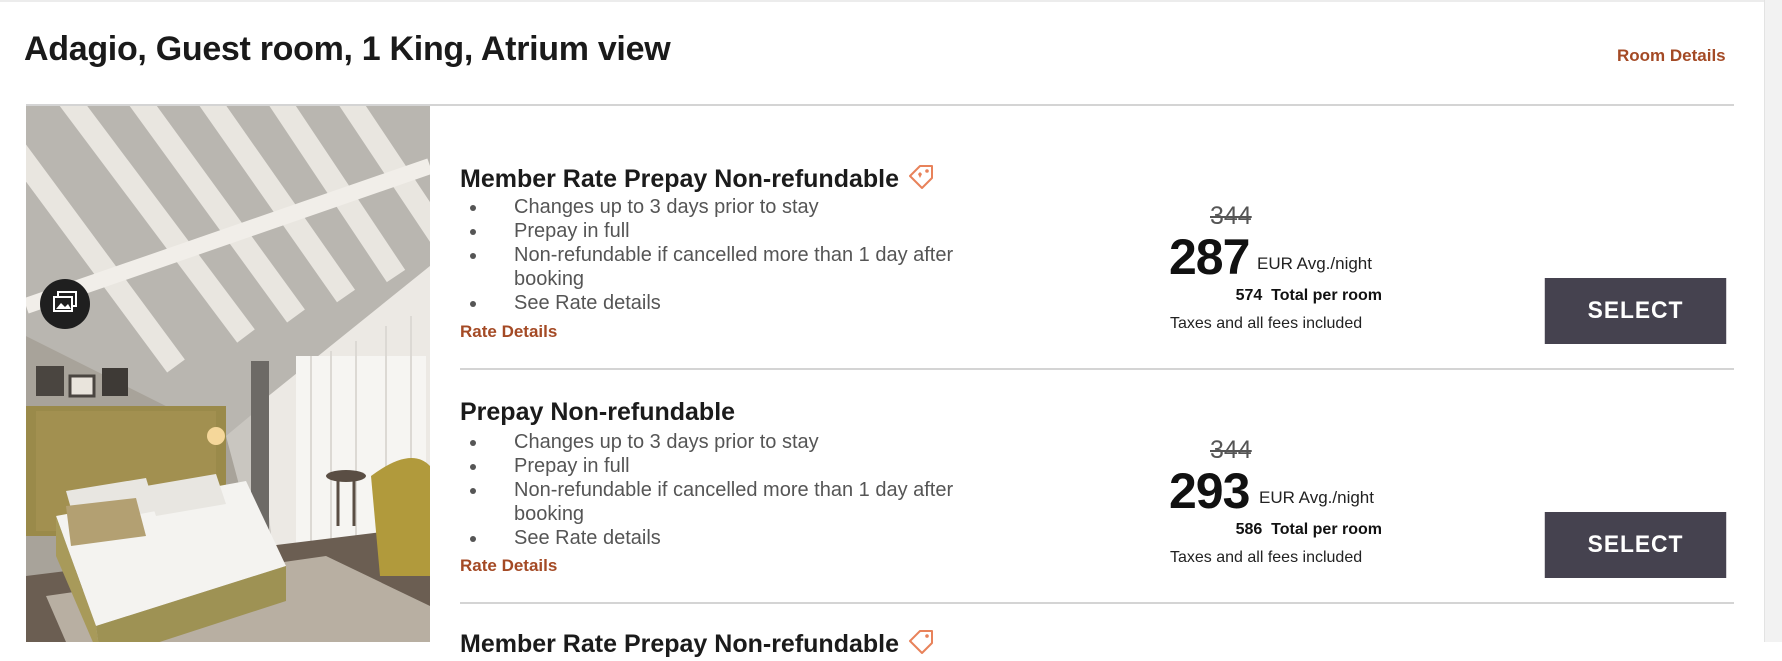 This screenshot has width=1782, height=661. I want to click on rate-price: 293, so click(1209, 491).